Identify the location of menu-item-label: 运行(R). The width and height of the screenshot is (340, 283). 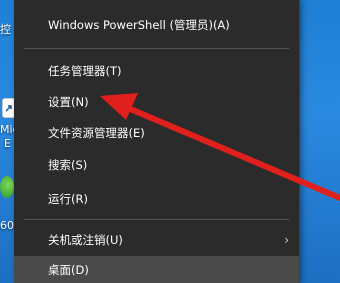
(68, 199).